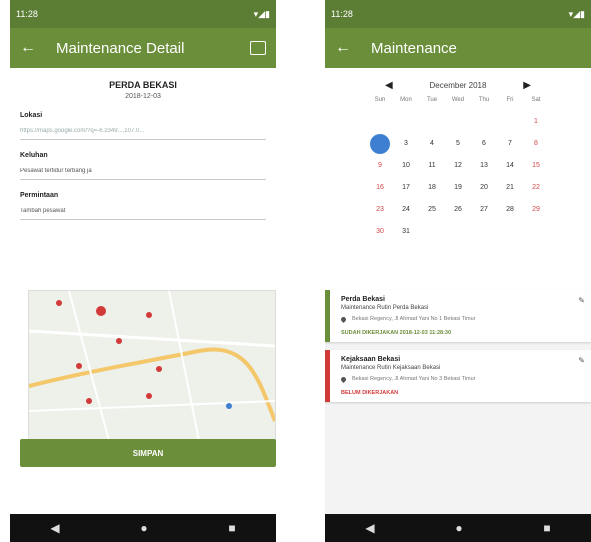  I want to click on calendar-day: 10, so click(406, 166).